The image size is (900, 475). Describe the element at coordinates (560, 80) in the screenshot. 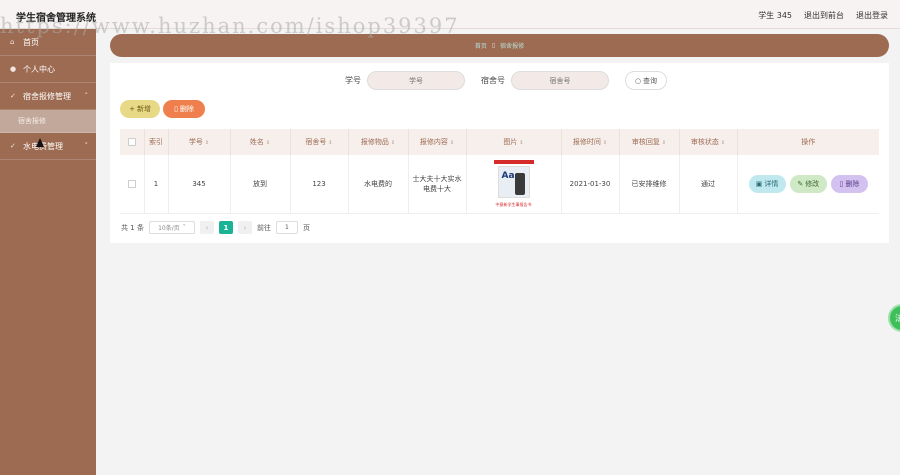

I see `dorm-no-input` at that location.